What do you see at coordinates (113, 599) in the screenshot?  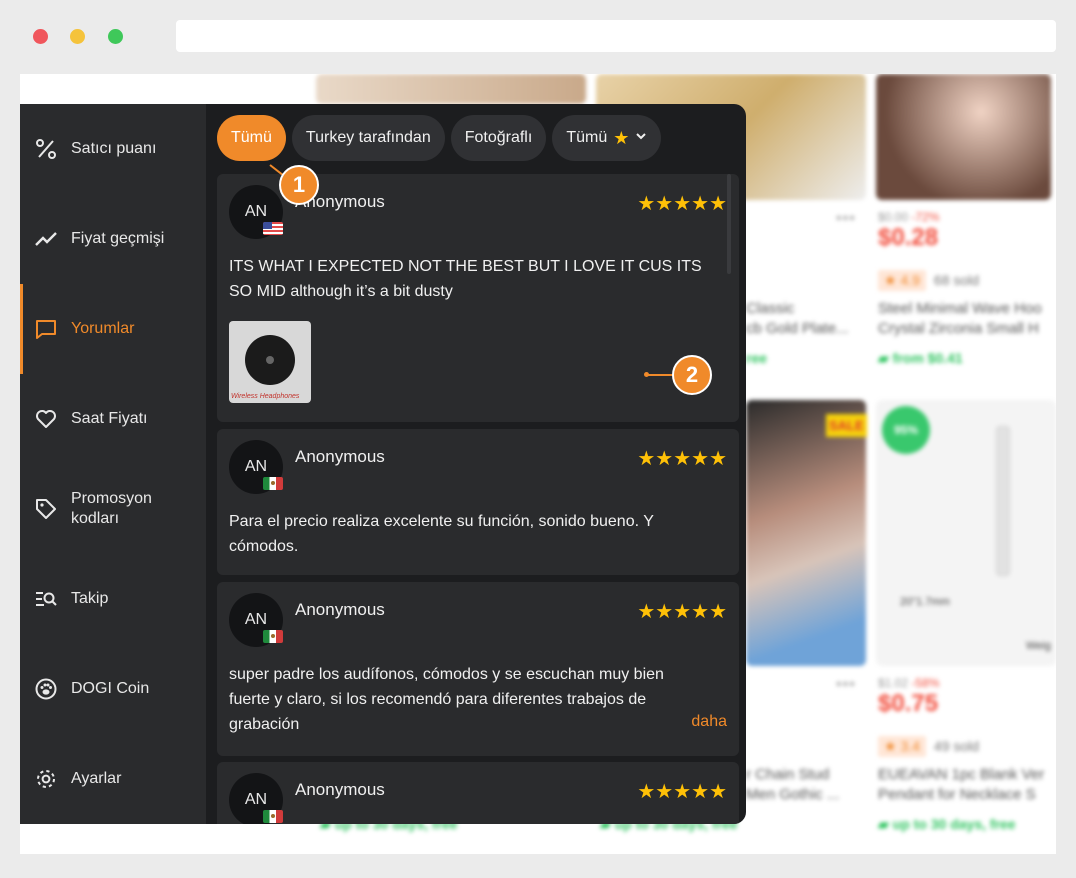 I see `sidebar-item-tracking: Takip` at bounding box center [113, 599].